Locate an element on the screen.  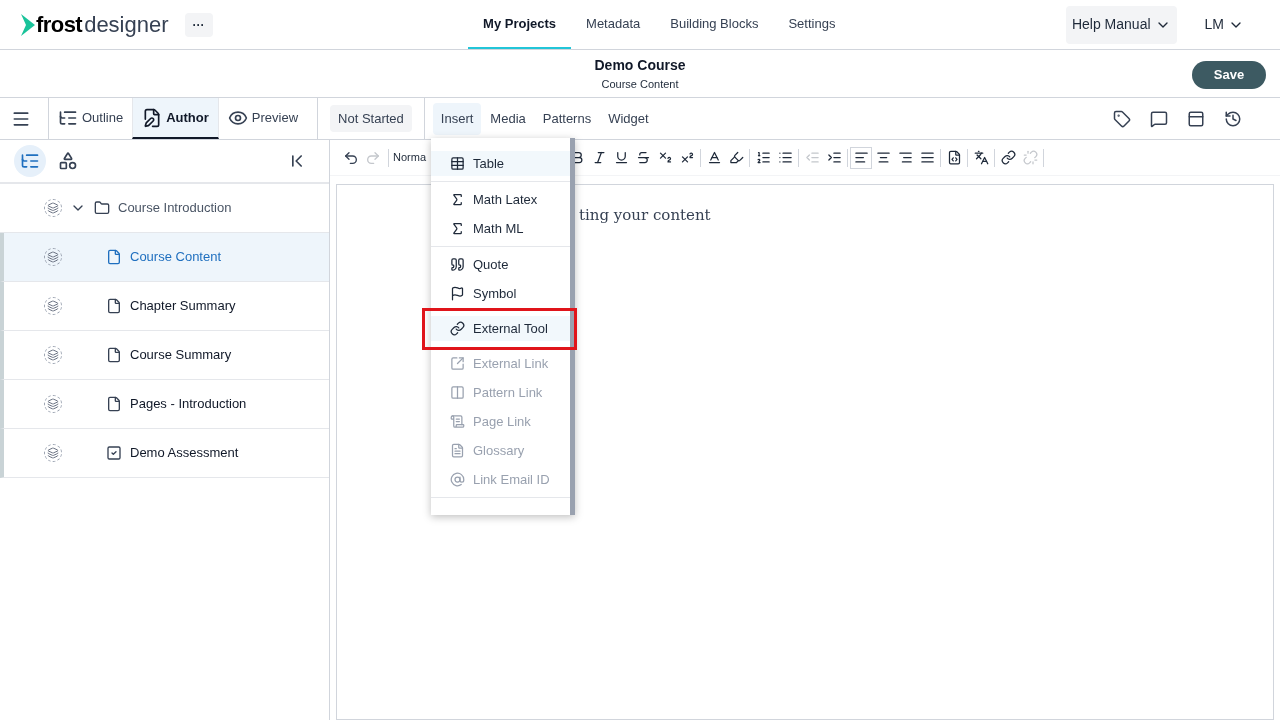
quote-icon is located at coordinates (457, 264).